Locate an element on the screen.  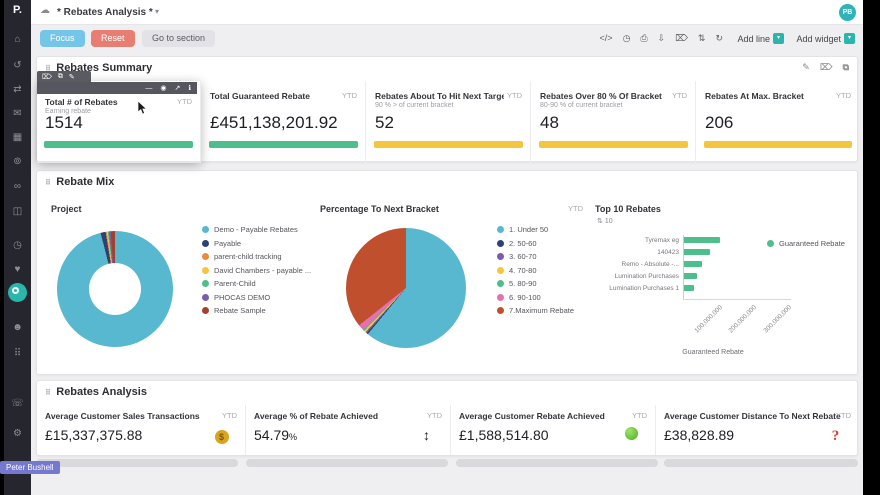
project-donut-chart is located at coordinates (115, 289).